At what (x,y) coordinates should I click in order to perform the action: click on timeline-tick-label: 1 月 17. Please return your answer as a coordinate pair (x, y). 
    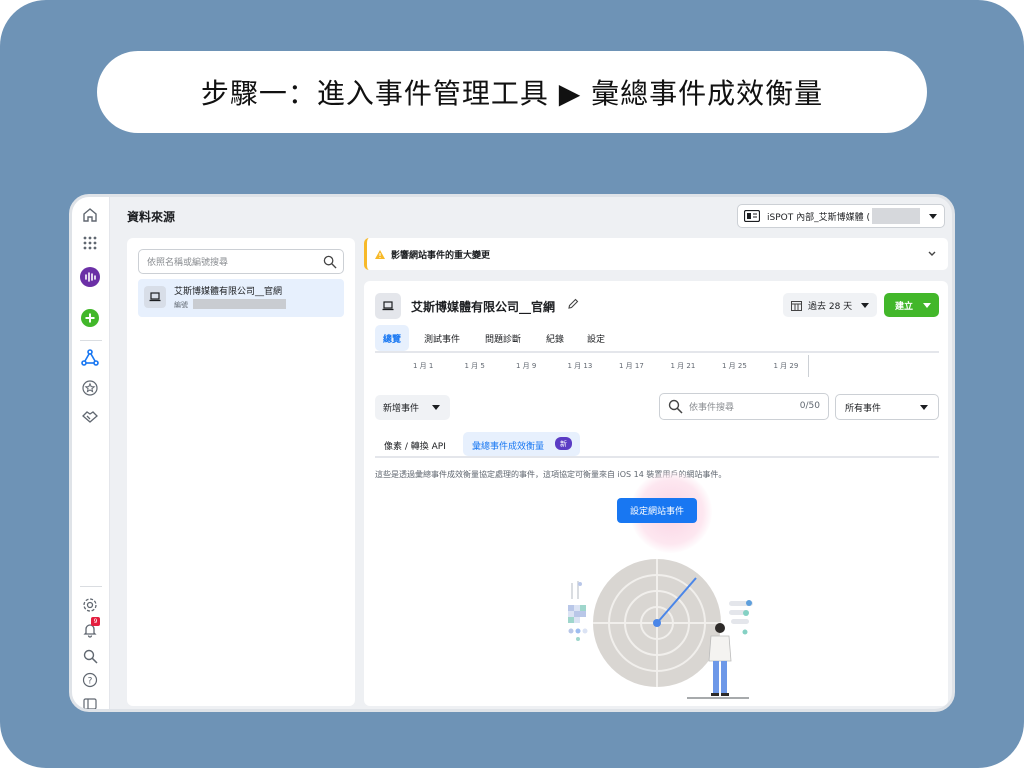
    Looking at the image, I should click on (631, 366).